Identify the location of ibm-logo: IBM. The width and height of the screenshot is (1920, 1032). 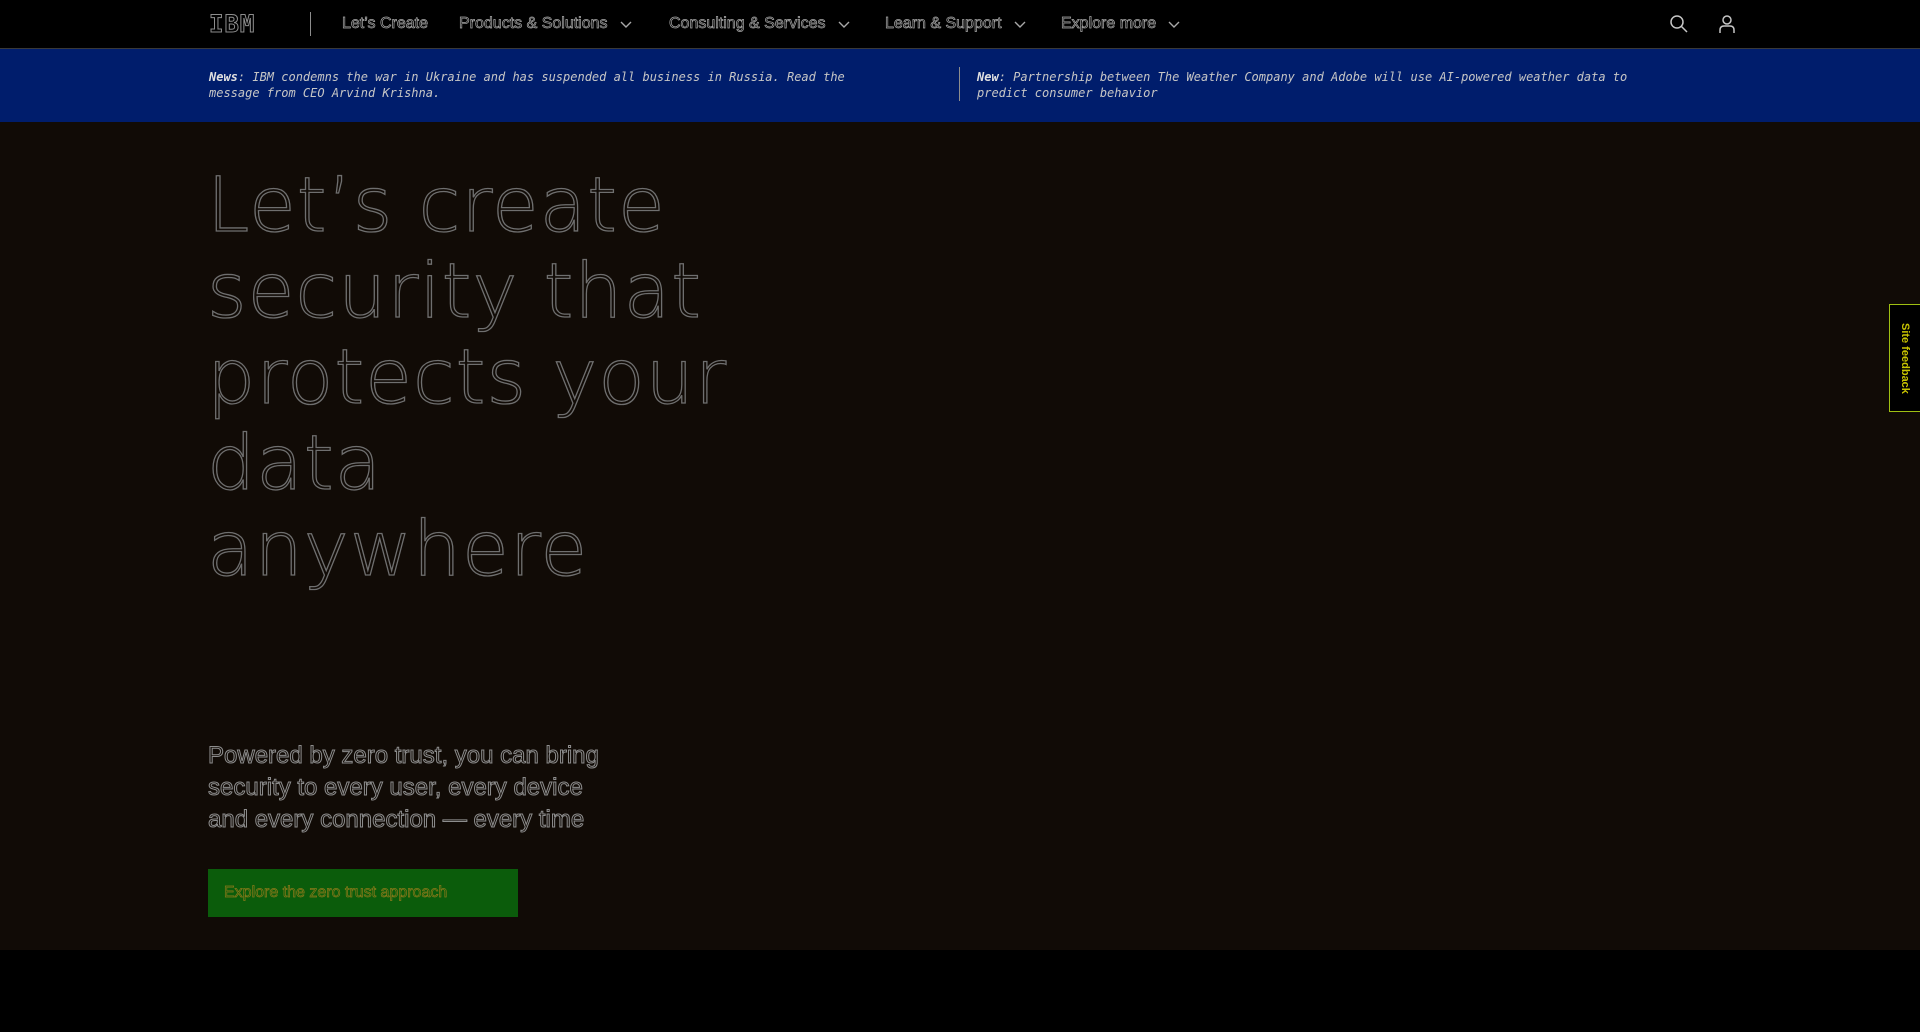
(238, 24).